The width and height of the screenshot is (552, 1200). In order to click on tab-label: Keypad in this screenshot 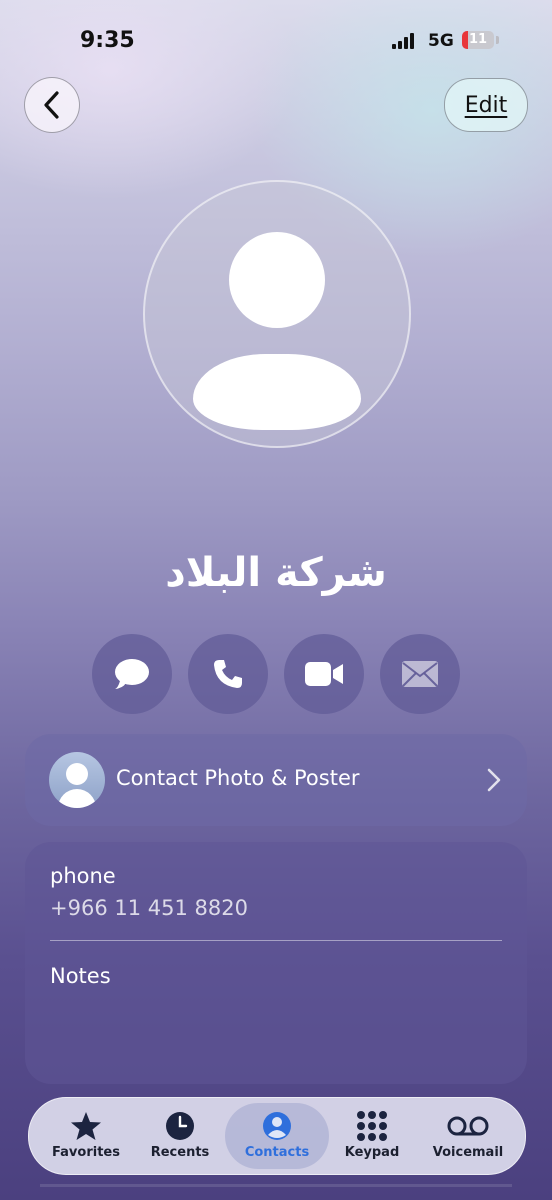, I will do `click(372, 1152)`.